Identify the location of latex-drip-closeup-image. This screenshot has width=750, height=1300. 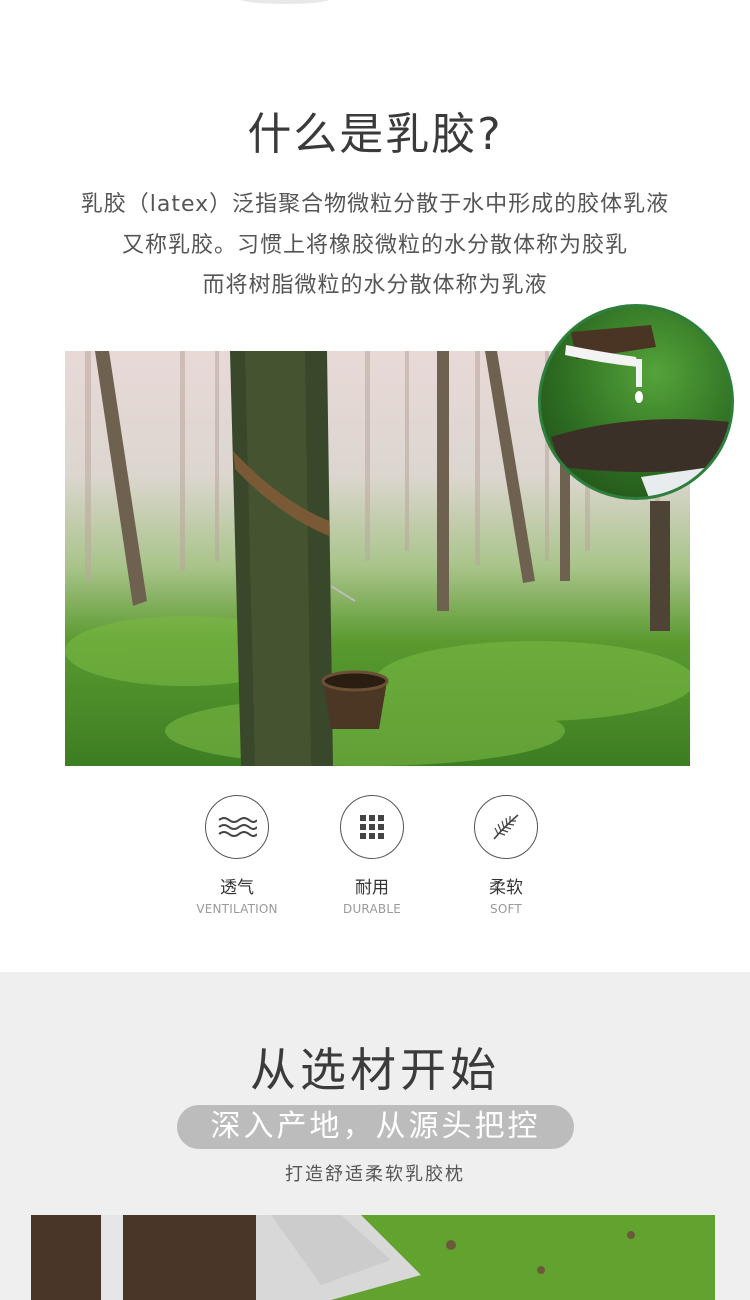
(636, 402).